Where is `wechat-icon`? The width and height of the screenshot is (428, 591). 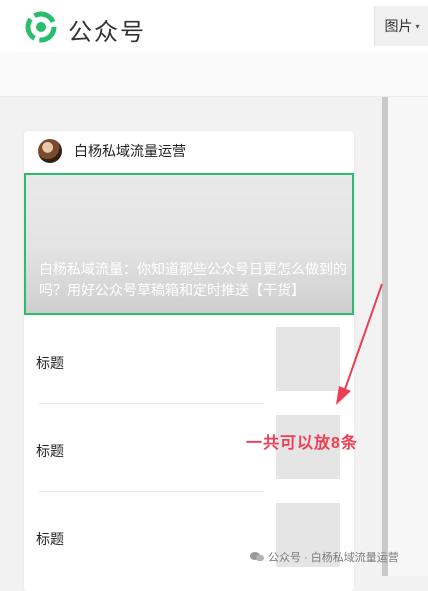 wechat-icon is located at coordinates (257, 557).